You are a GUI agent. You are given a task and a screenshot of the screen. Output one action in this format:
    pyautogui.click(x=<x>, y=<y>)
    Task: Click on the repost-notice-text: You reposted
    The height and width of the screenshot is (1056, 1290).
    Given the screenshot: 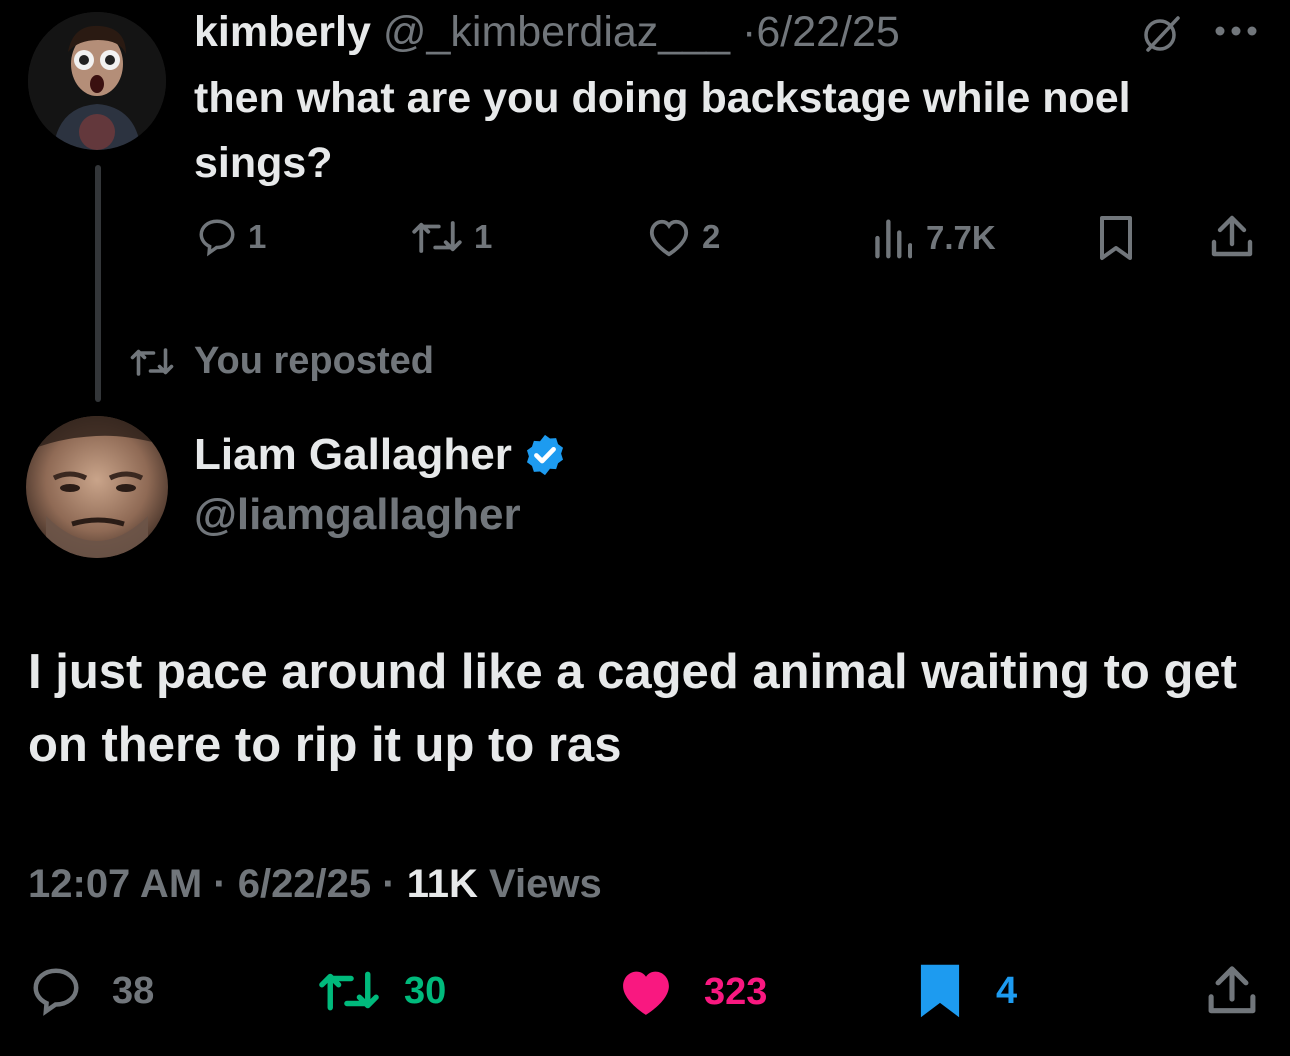 What is the action you would take?
    pyautogui.click(x=314, y=361)
    